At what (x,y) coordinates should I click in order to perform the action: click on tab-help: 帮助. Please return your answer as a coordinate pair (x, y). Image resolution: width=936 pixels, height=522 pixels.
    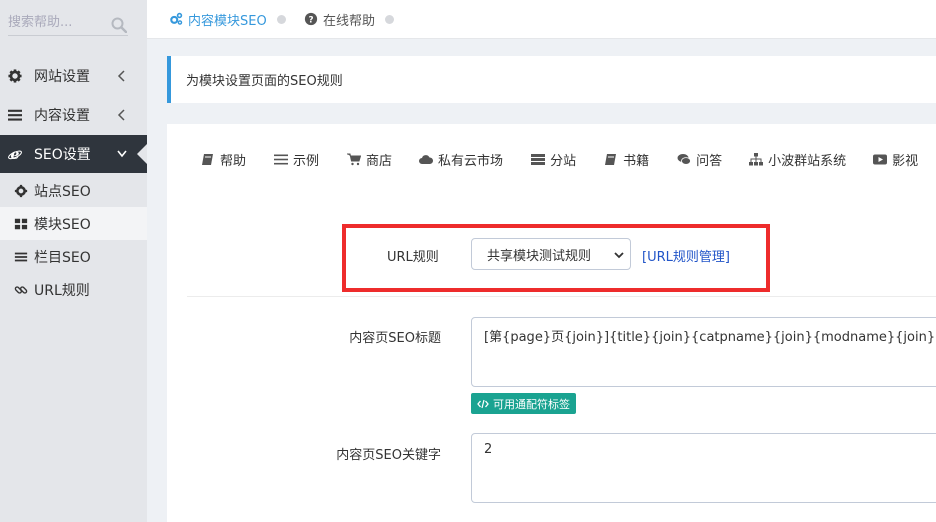
    Looking at the image, I should click on (223, 159).